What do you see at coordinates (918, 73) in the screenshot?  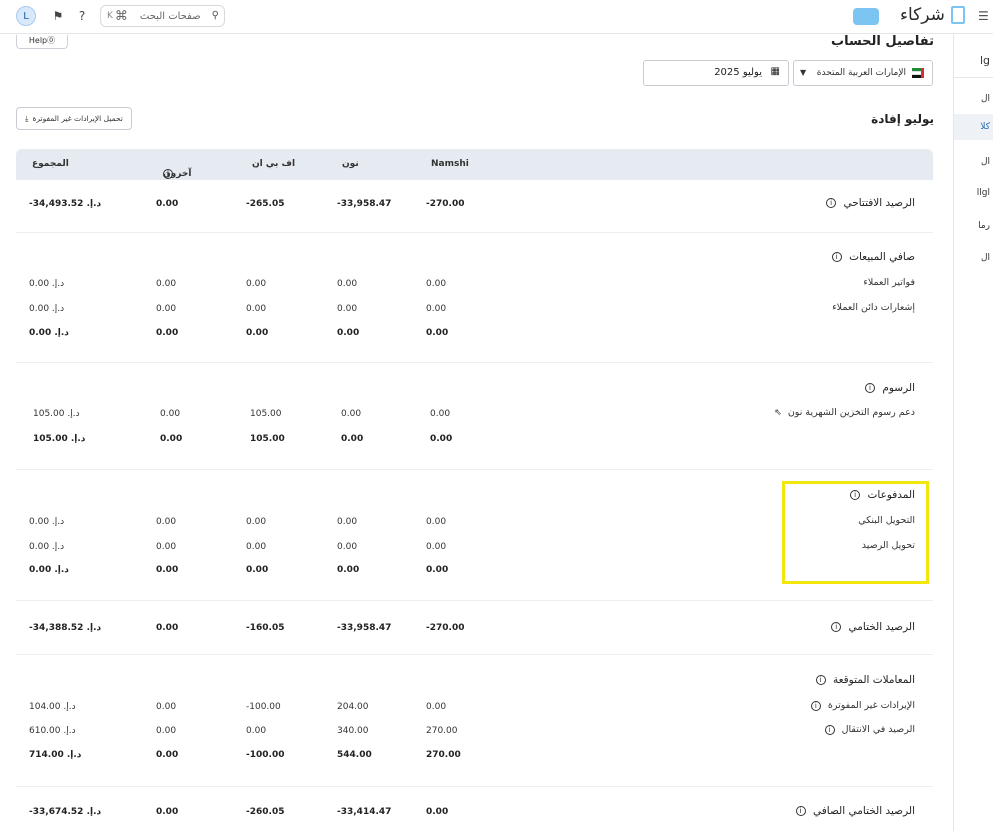 I see `uae-flag-icon` at bounding box center [918, 73].